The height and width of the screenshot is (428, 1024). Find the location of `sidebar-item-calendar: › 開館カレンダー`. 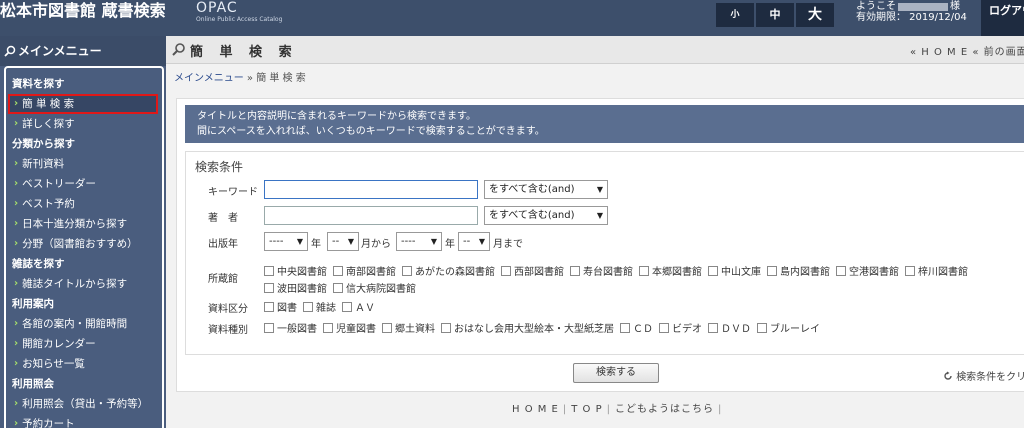

sidebar-item-calendar: › 開館カレンダー is located at coordinates (84, 344).